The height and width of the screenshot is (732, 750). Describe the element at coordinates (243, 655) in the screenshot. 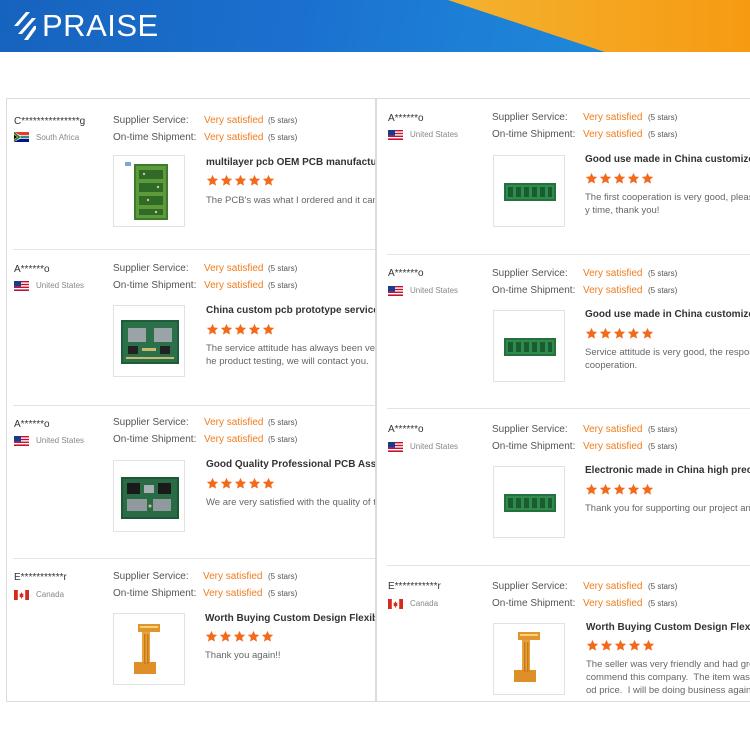

I see `review-comment: Thank you again!!` at that location.